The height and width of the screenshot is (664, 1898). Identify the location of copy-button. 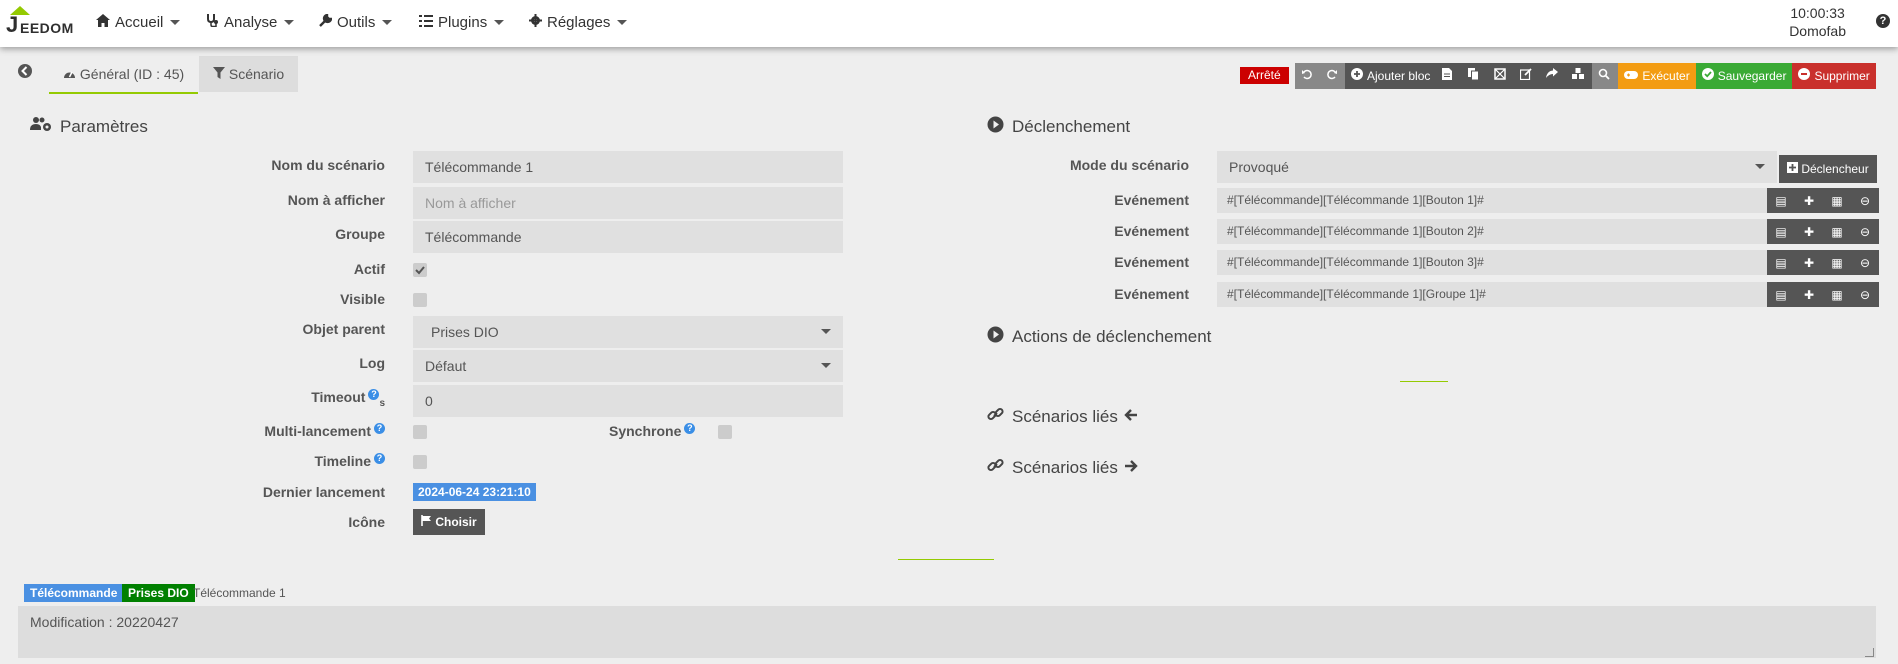
(1475, 76).